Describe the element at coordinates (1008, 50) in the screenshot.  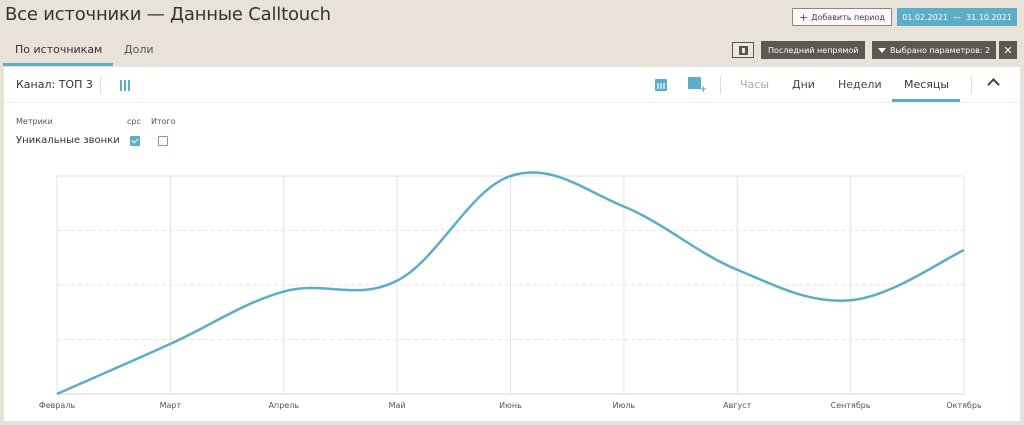
I see `clear-filter-button: ✕` at that location.